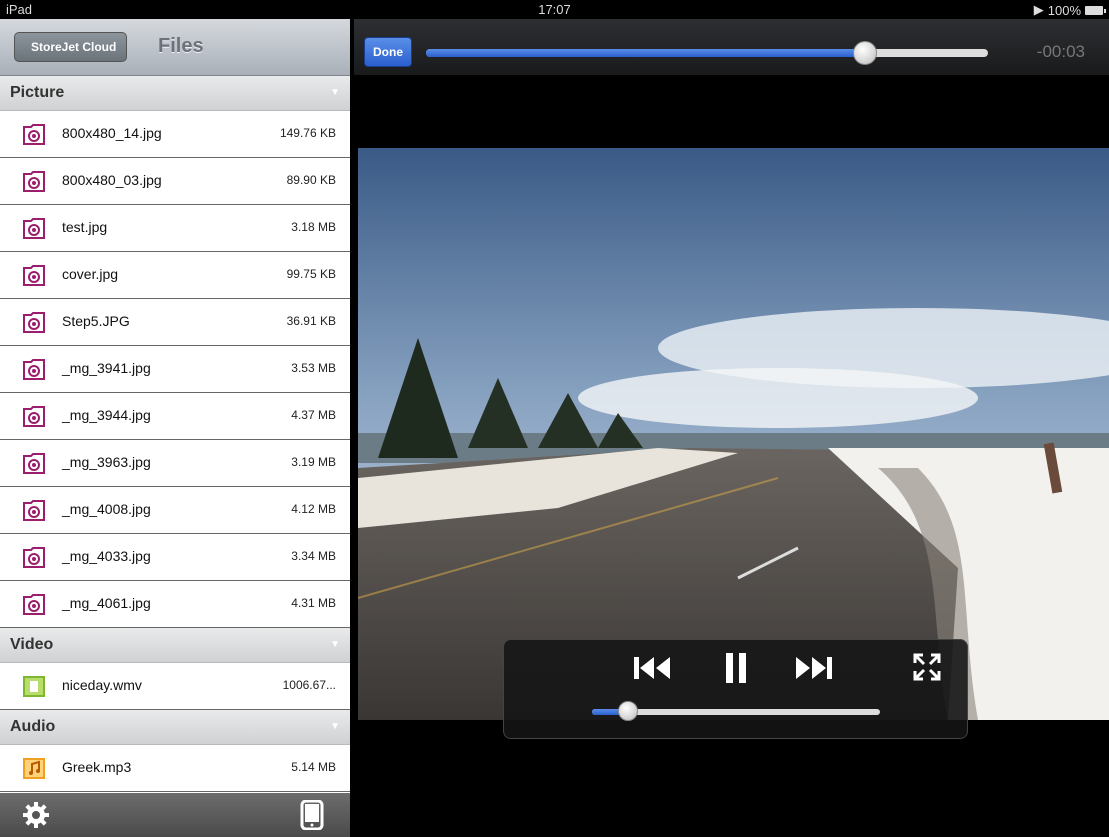 Image resolution: width=1109 pixels, height=837 pixels. What do you see at coordinates (313, 368) in the screenshot?
I see `file-size: 3.53 MB` at bounding box center [313, 368].